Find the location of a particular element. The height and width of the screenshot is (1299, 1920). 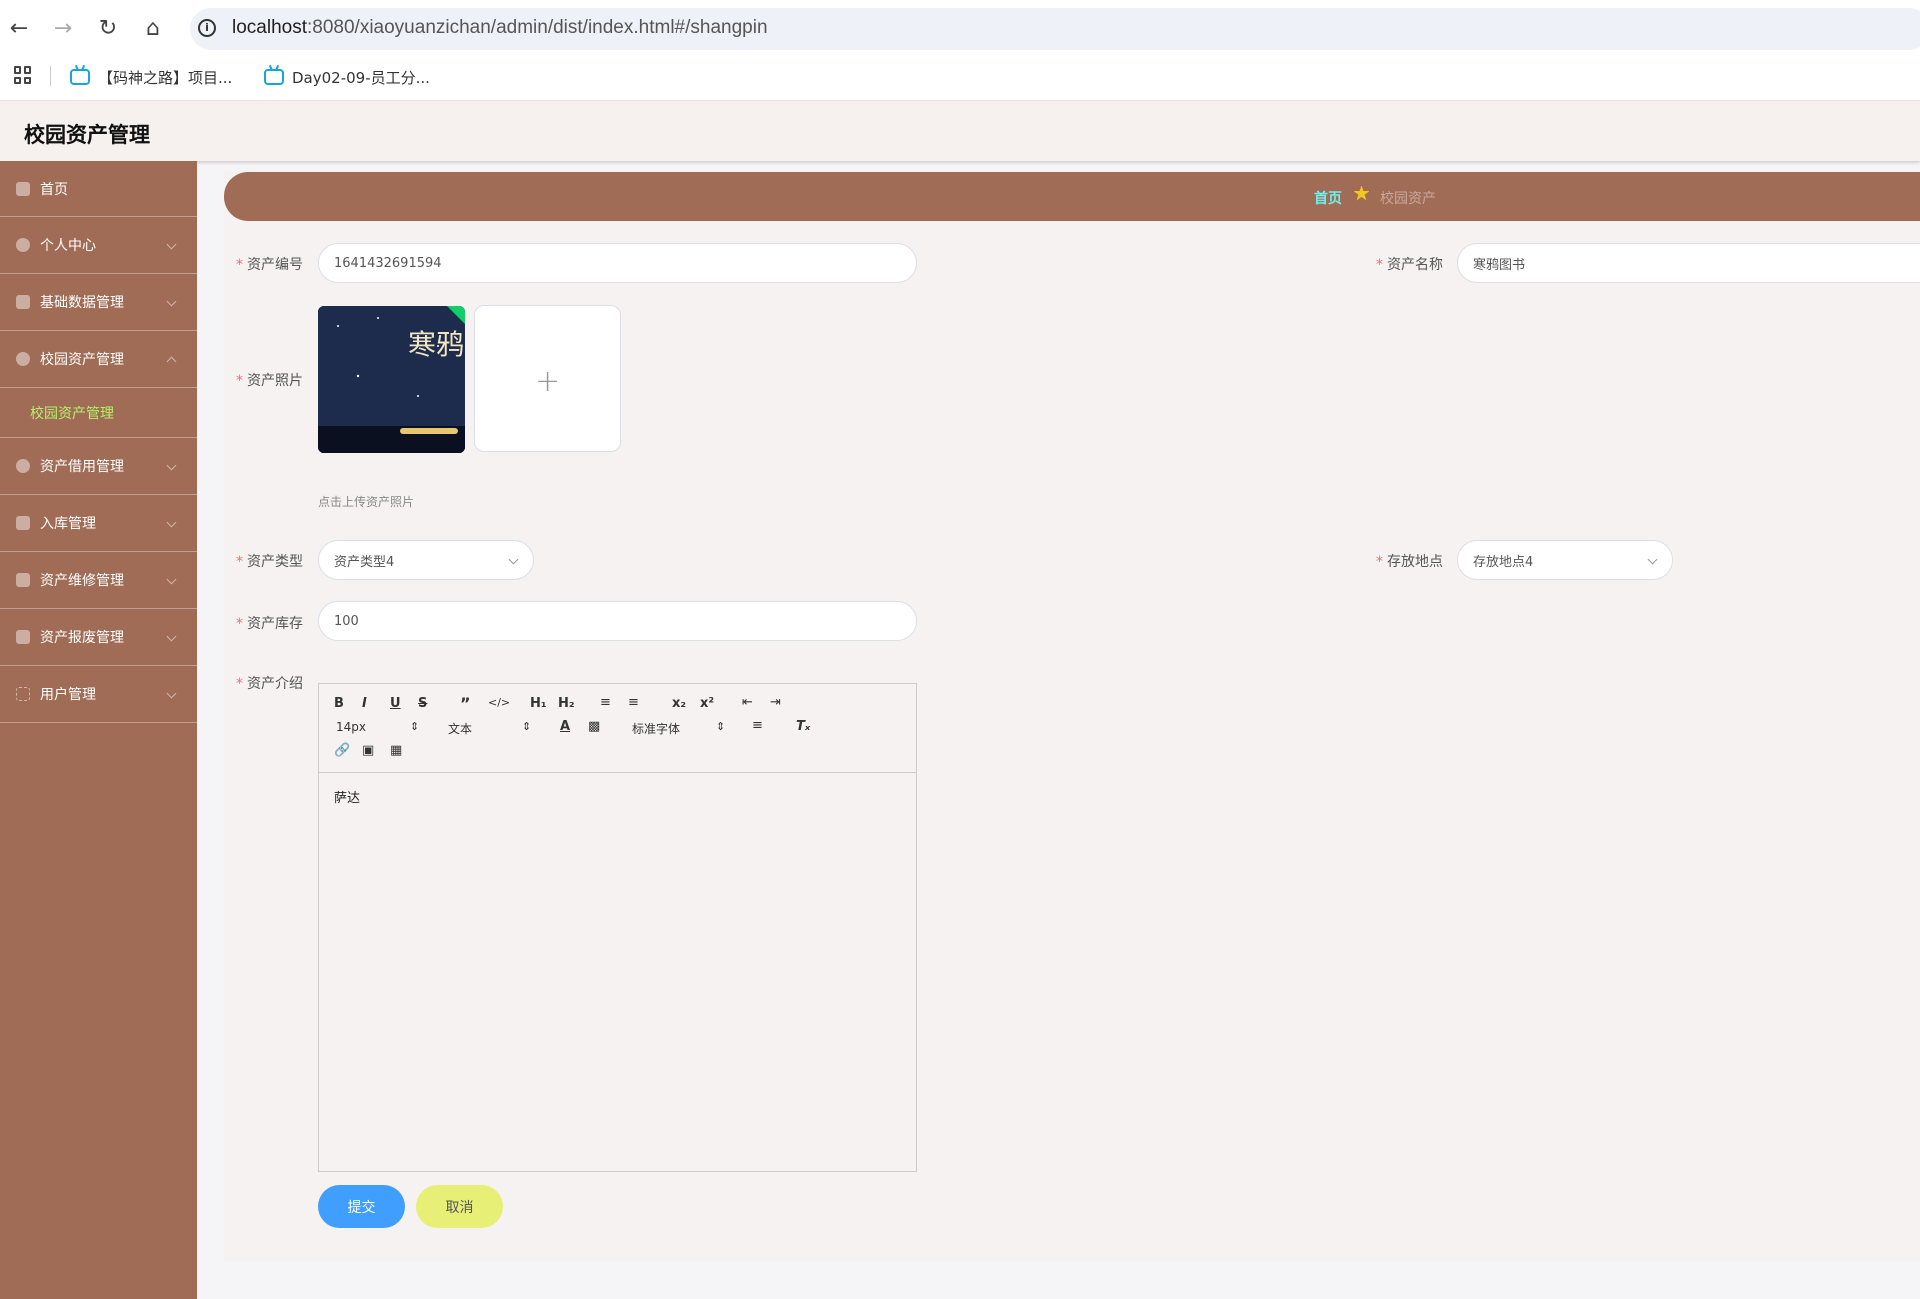

strike-icon: S is located at coordinates (422, 703).